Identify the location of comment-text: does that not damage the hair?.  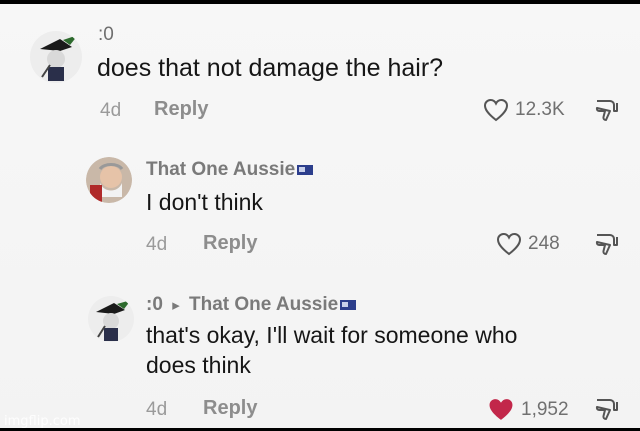
(270, 68).